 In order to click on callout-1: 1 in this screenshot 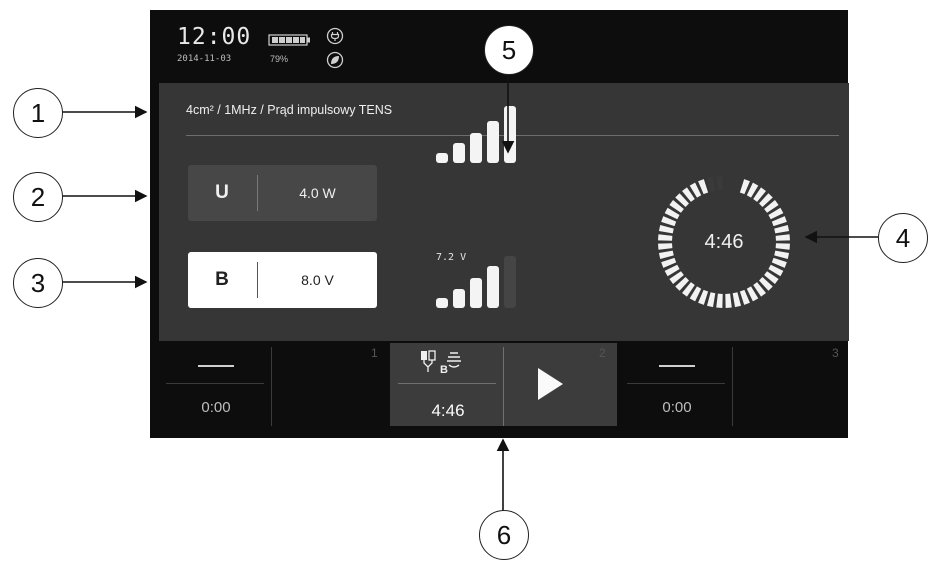, I will do `click(38, 113)`.